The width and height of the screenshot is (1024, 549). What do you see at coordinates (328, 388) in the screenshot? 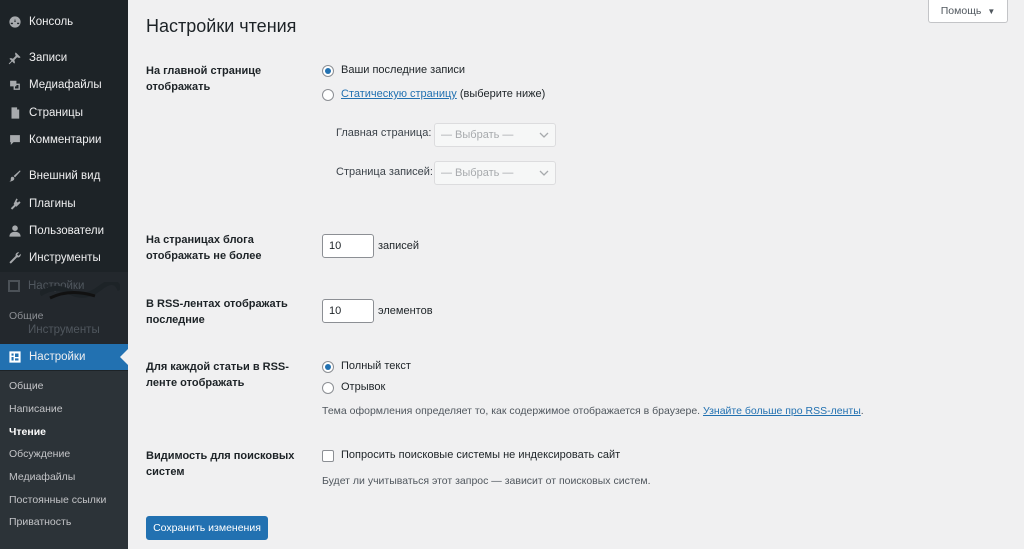
I see `radio-excerpt` at bounding box center [328, 388].